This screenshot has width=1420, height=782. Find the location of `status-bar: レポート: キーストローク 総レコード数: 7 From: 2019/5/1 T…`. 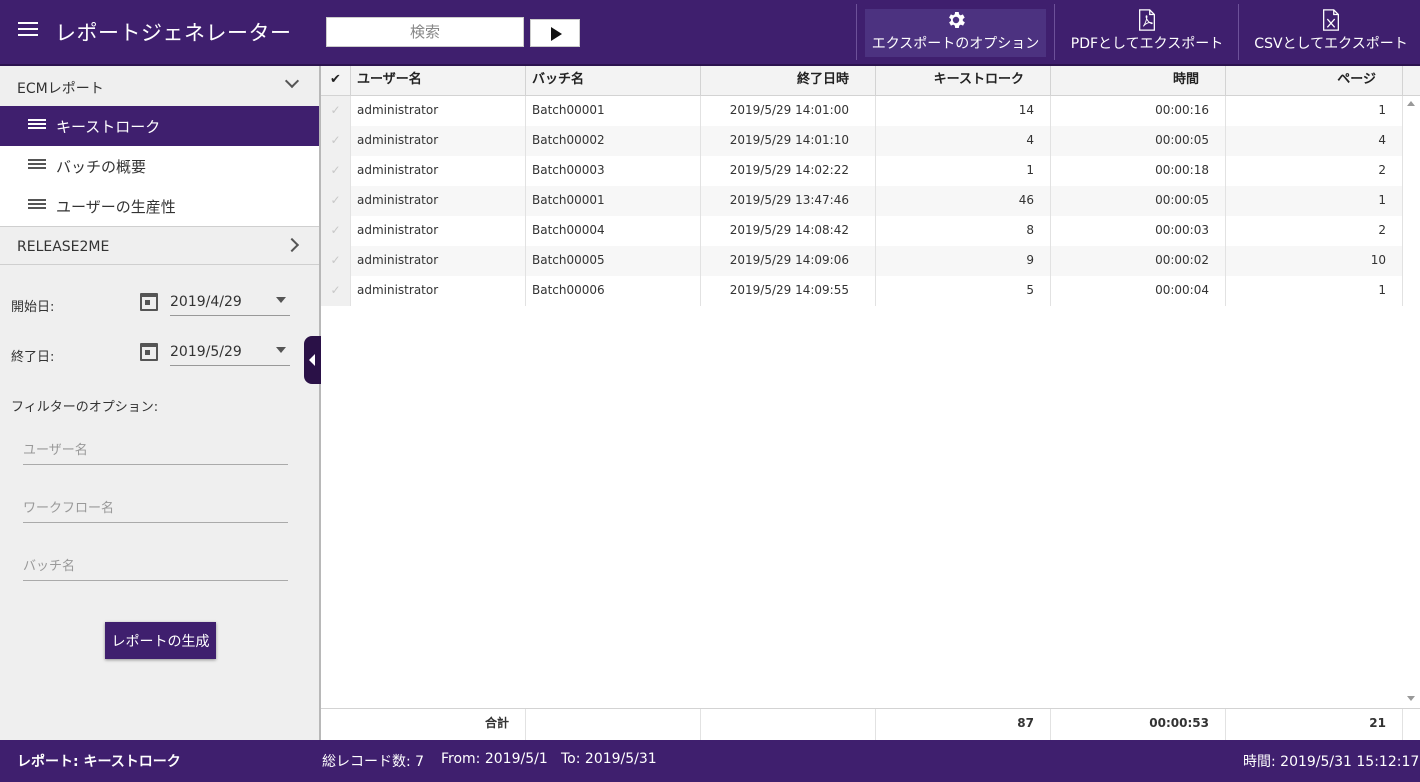

status-bar: レポート: キーストローク 総レコード数: 7 From: 2019/5/1 T… is located at coordinates (710, 761).